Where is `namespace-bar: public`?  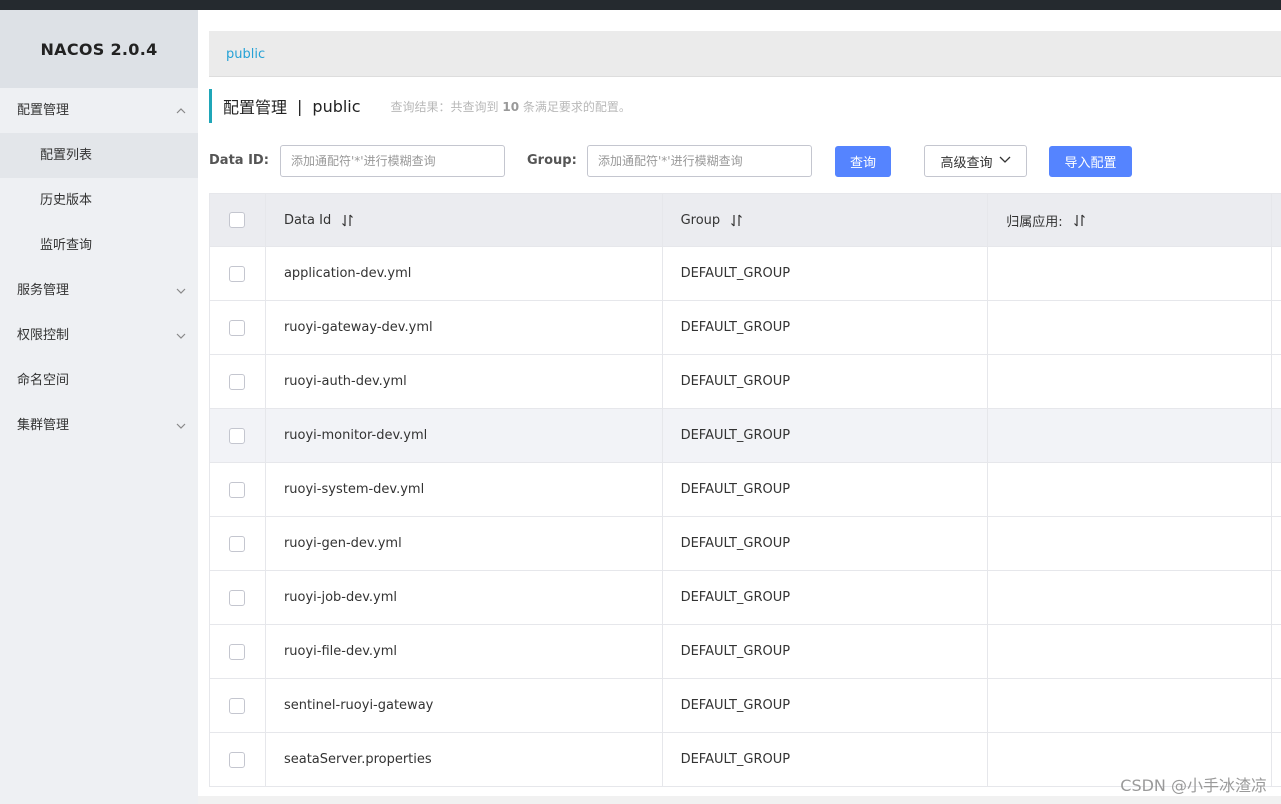 namespace-bar: public is located at coordinates (745, 54).